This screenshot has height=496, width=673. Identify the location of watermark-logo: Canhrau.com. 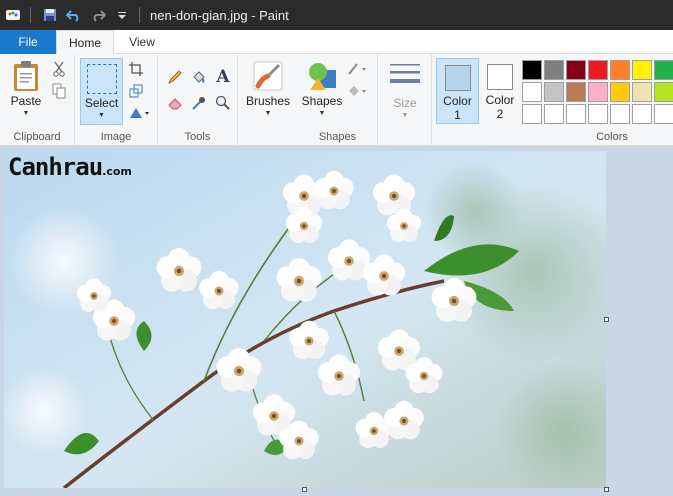
(70, 167).